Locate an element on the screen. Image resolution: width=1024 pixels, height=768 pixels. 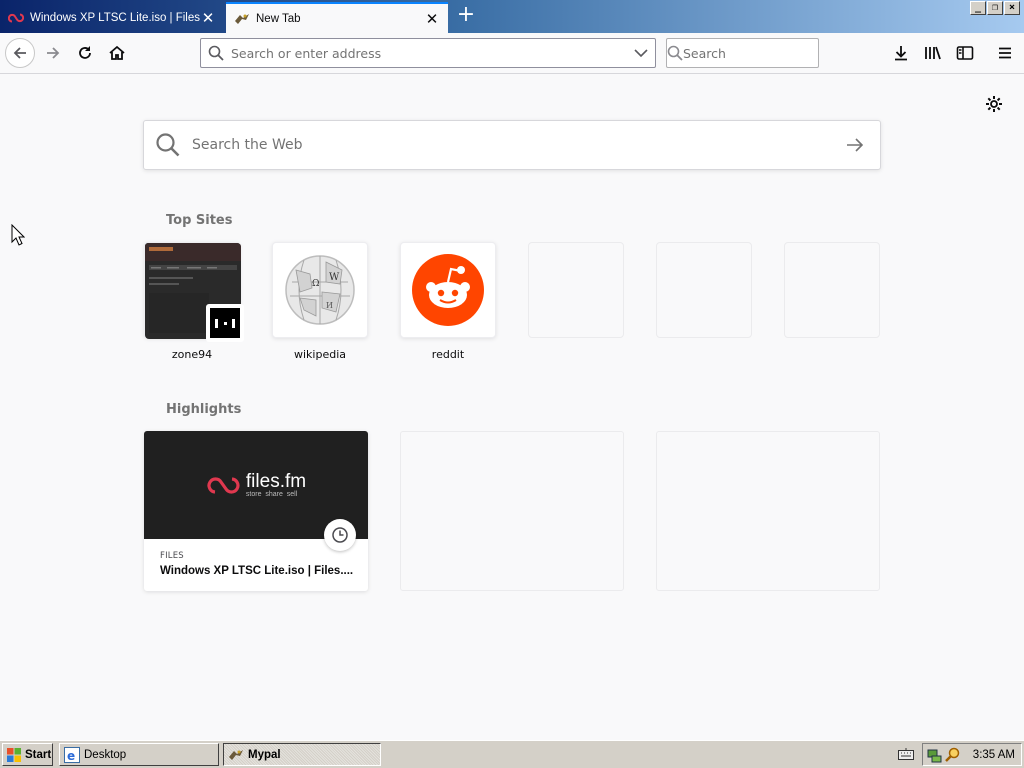
clock-icon is located at coordinates (340, 535).